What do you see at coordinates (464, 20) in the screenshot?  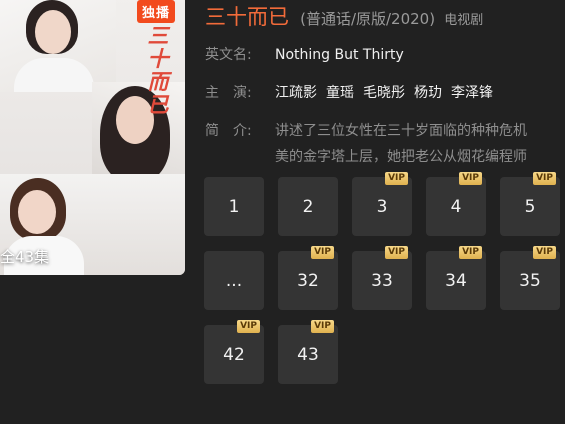 I see `show-type: 电视剧` at bounding box center [464, 20].